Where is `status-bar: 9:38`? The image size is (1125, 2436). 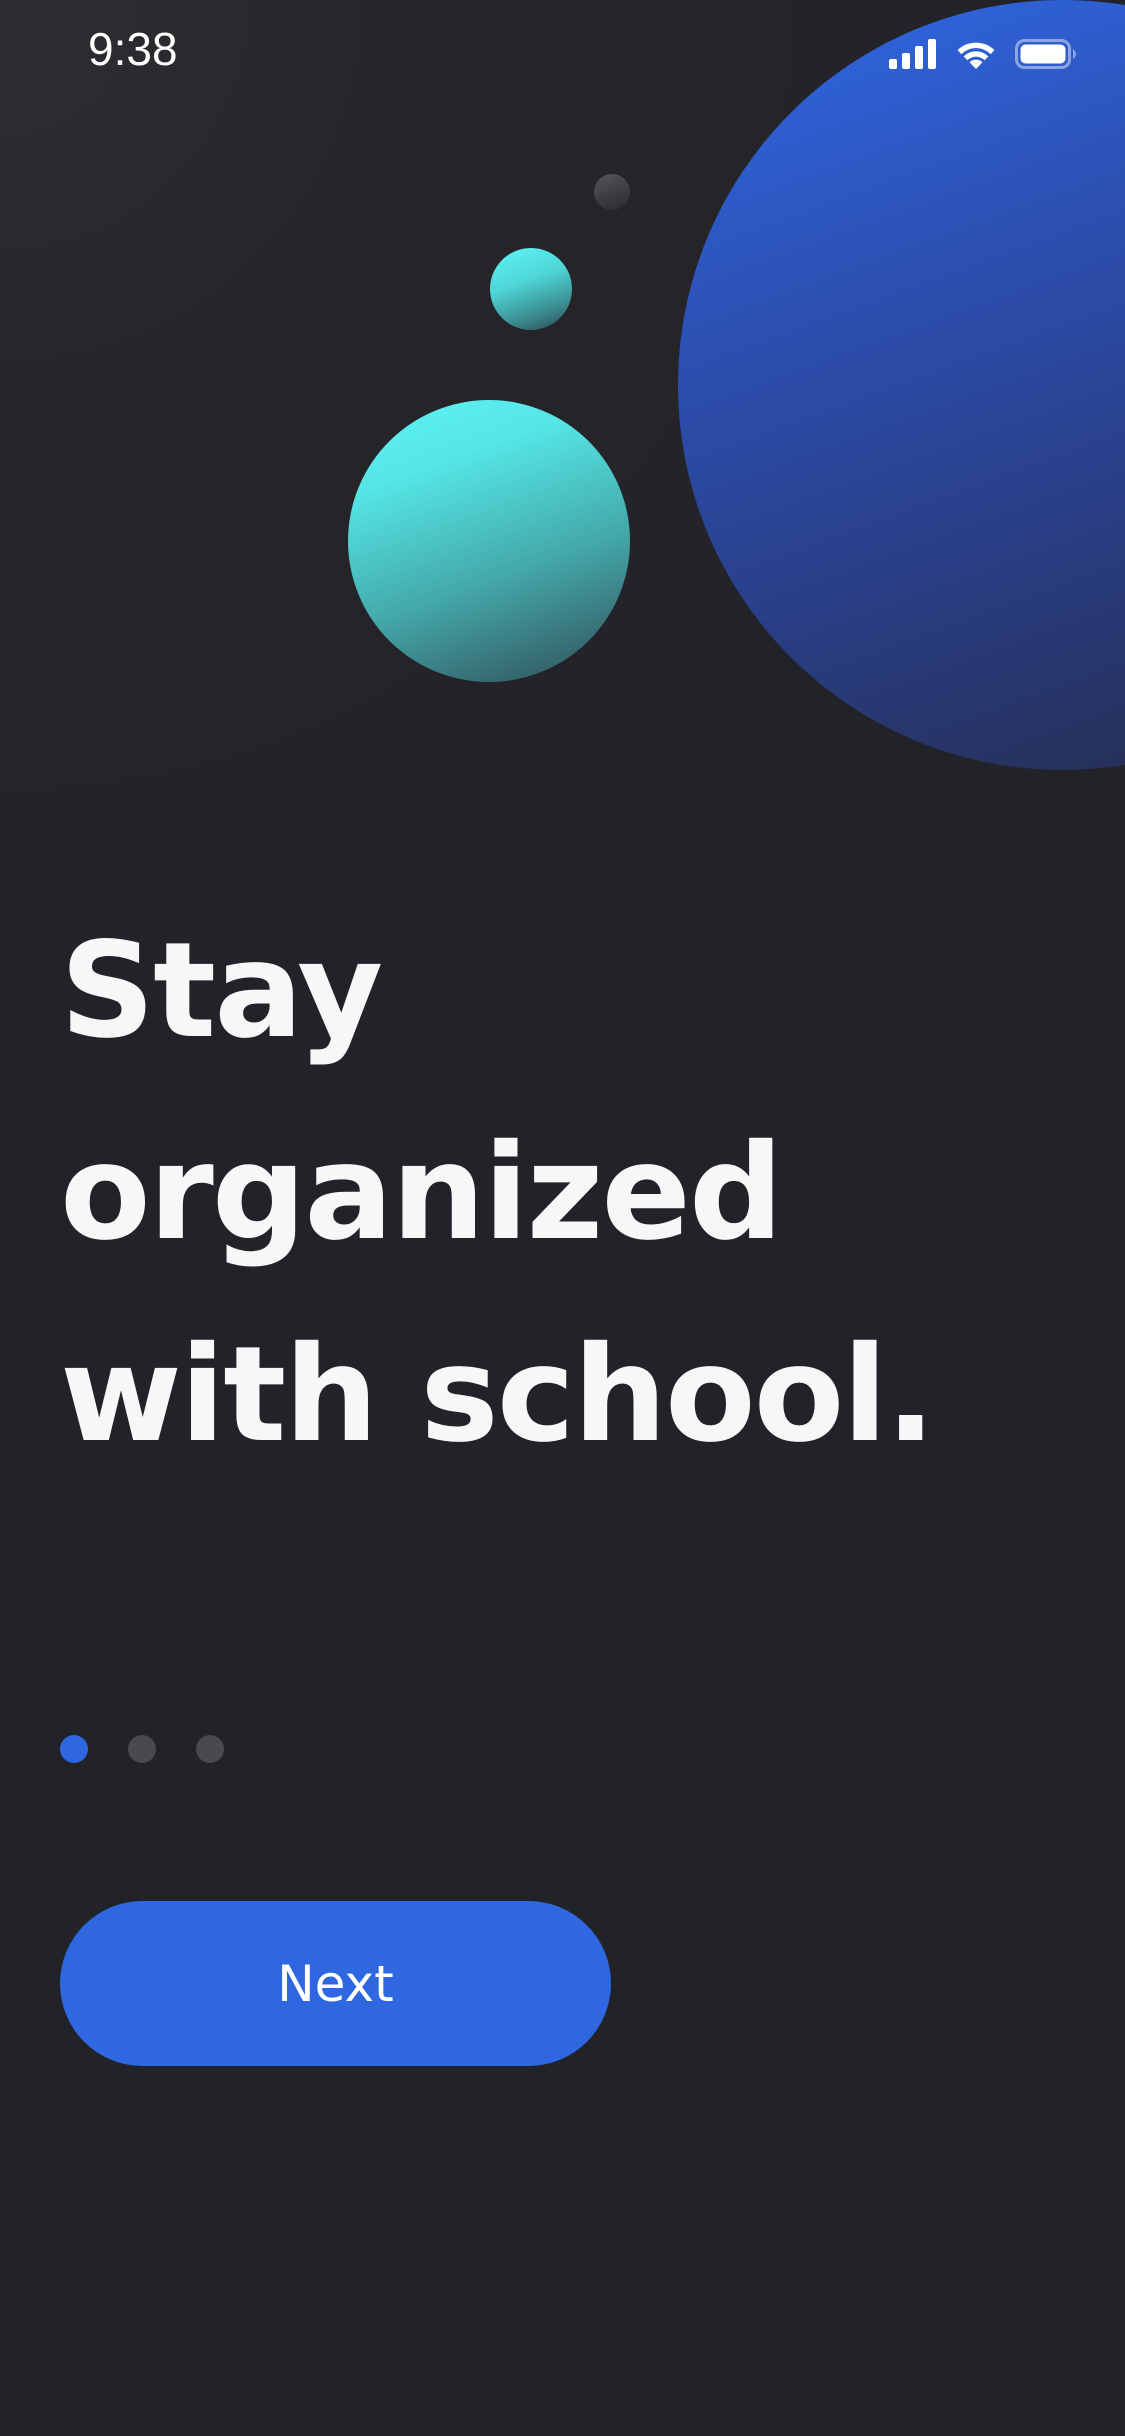 status-bar: 9:38 is located at coordinates (562, 55).